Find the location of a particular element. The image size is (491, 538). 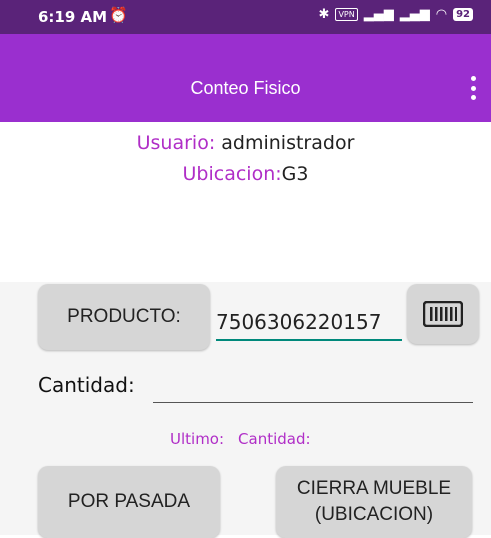

status-bar: 6:19 AM ⏰ ✱ VPN ▂▄▆ ▂▄▆ ◠ 92 is located at coordinates (245, 17).